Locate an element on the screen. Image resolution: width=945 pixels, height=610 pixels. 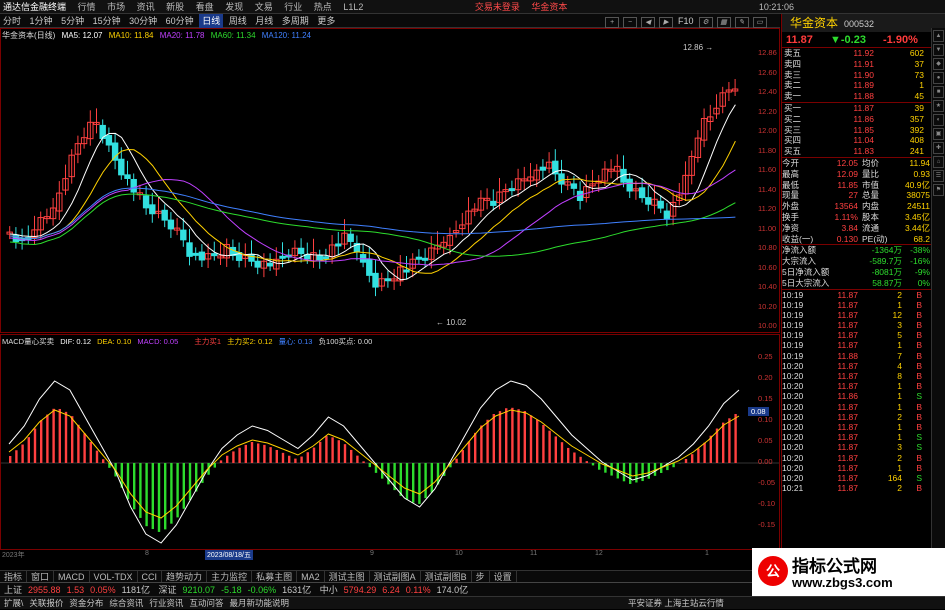
period-tab: 60分钟 is located at coordinates (180, 21).